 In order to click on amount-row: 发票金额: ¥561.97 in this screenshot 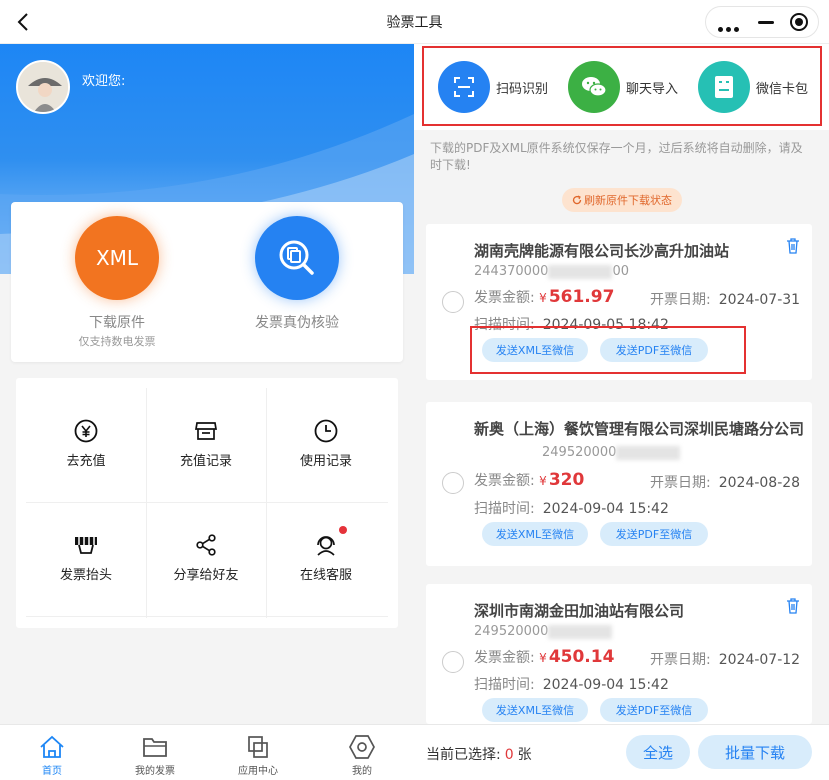, I will do `click(544, 297)`.